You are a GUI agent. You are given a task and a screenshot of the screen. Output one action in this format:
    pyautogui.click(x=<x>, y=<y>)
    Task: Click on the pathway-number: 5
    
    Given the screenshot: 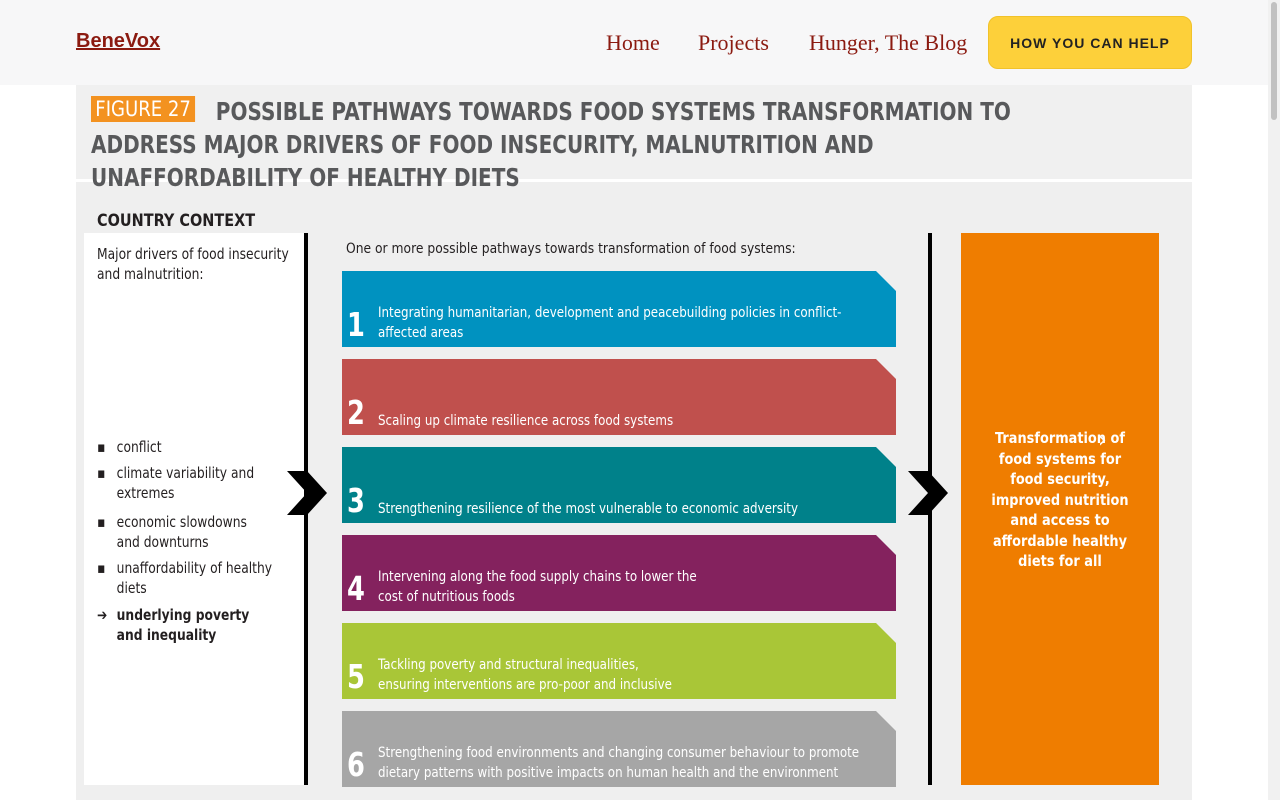 What is the action you would take?
    pyautogui.click(x=356, y=676)
    